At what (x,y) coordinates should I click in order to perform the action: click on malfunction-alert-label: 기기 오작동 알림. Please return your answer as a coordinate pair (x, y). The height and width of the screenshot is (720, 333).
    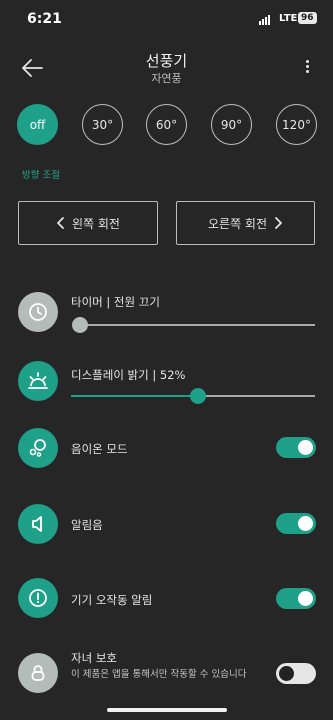
    Looking at the image, I should click on (112, 600).